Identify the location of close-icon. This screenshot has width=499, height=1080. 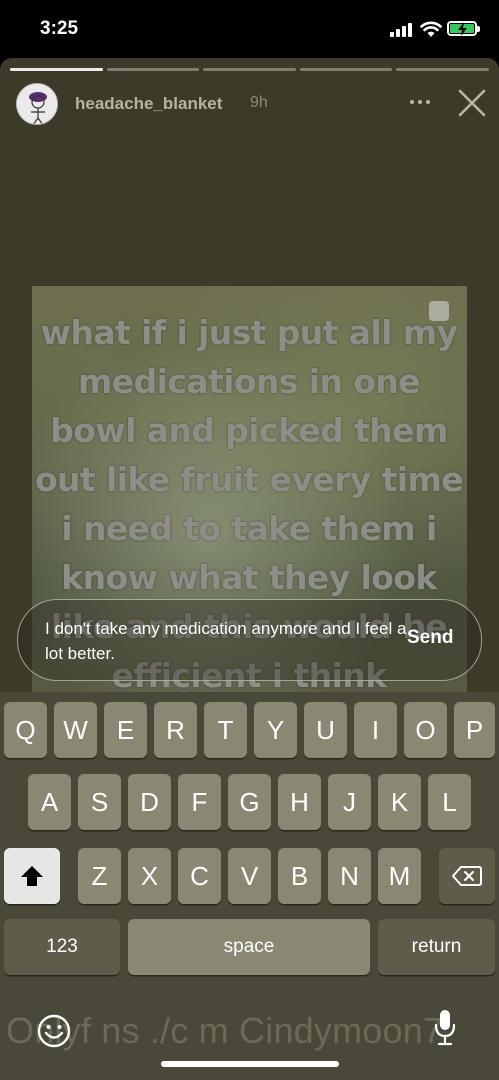
(472, 103).